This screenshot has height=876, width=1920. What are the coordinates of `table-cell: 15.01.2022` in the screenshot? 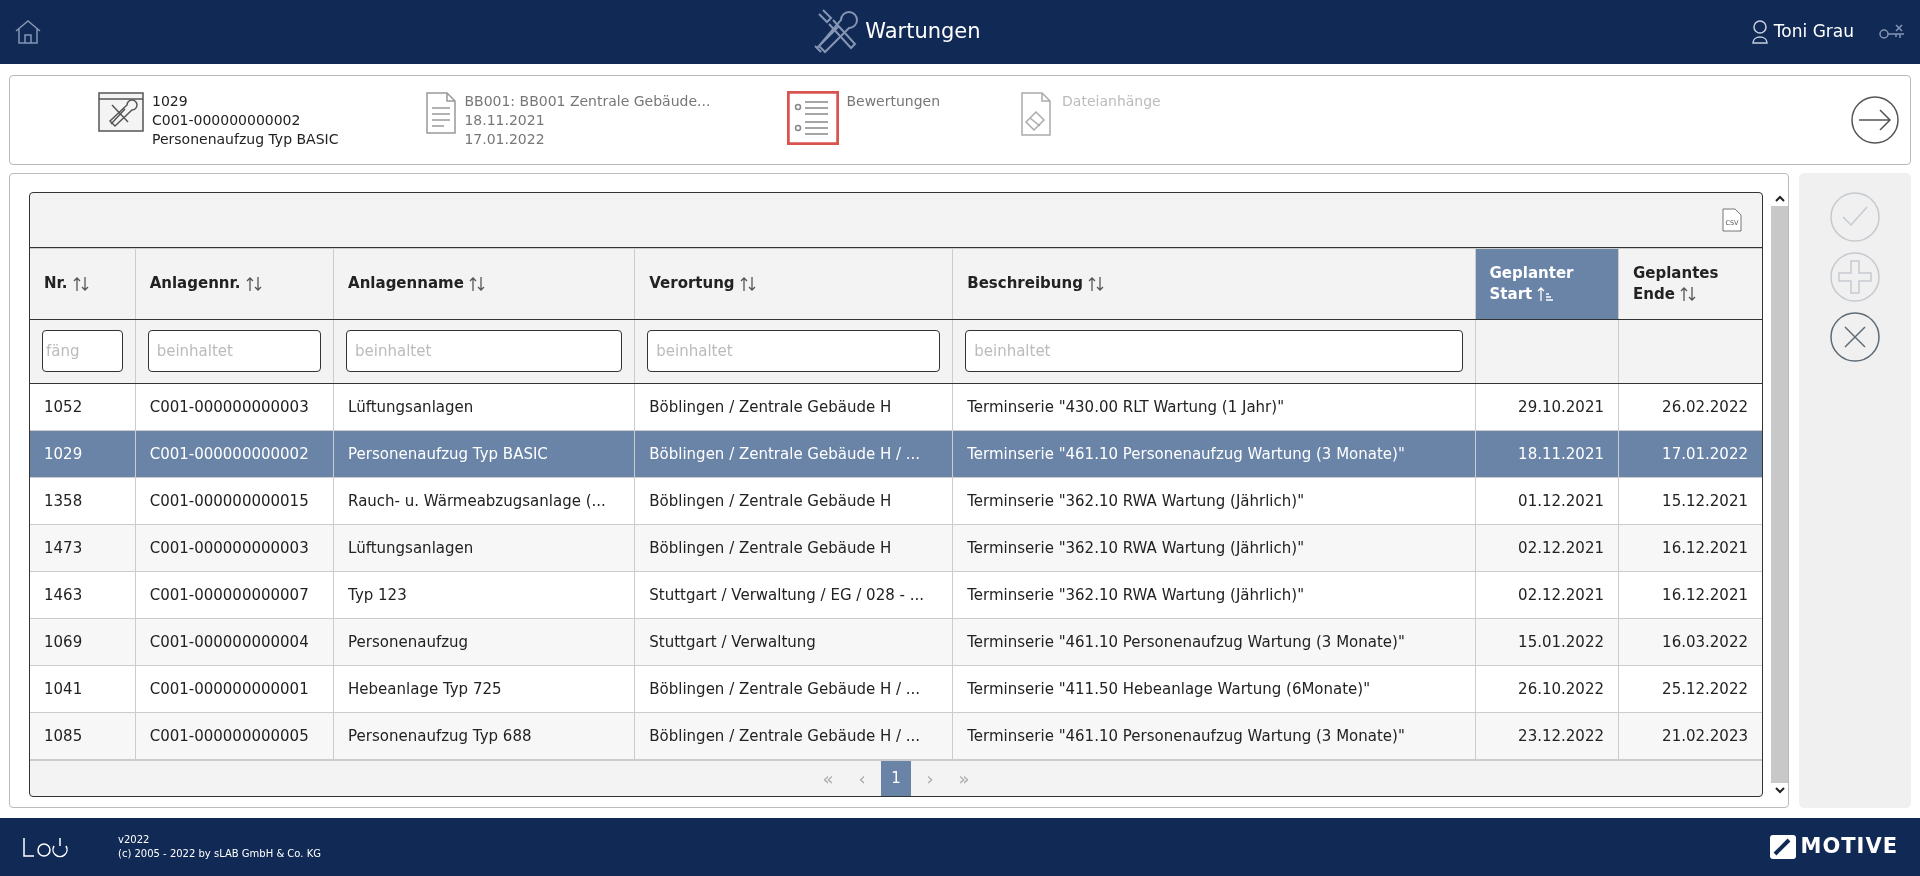 It's located at (1547, 642).